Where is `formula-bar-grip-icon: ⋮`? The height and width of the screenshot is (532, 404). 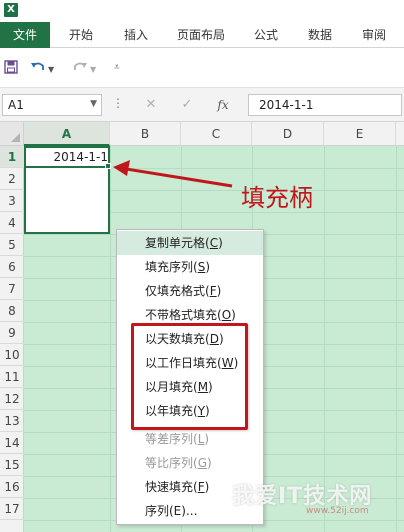 formula-bar-grip-icon: ⋮ is located at coordinates (118, 103).